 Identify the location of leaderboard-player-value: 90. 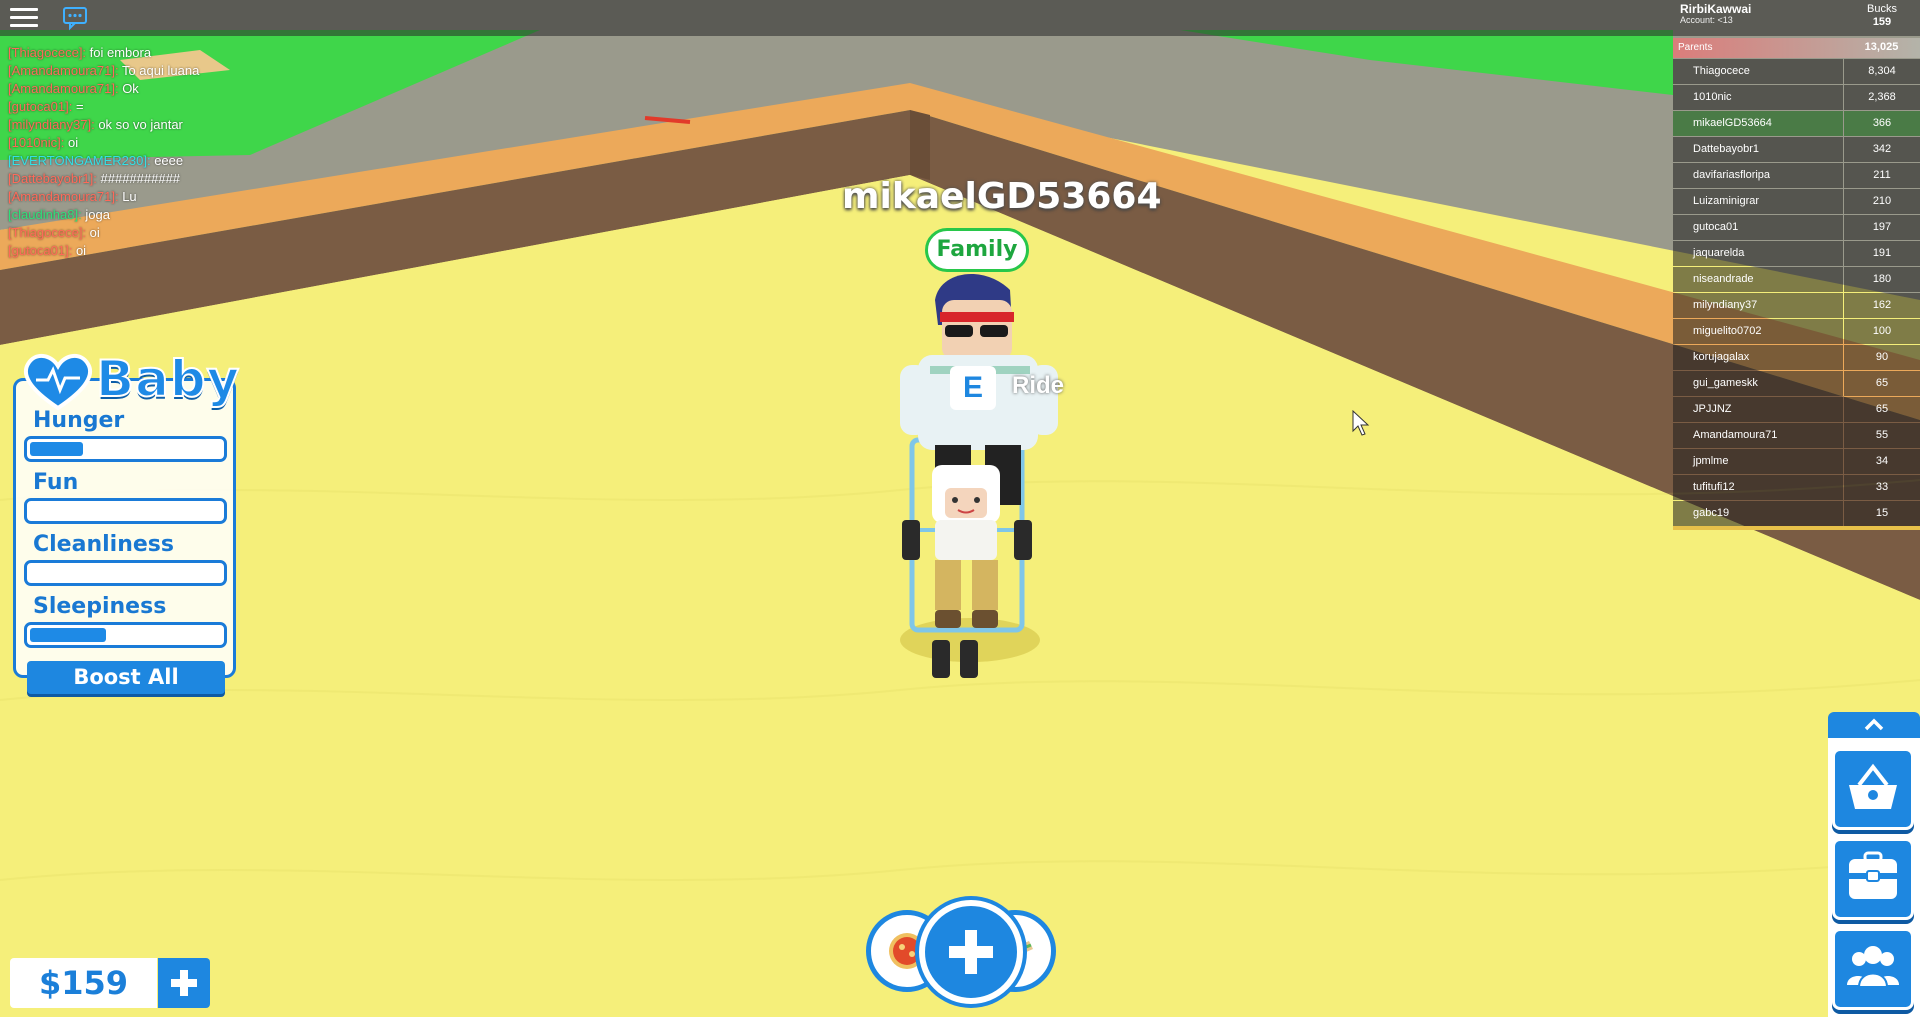
(1882, 357).